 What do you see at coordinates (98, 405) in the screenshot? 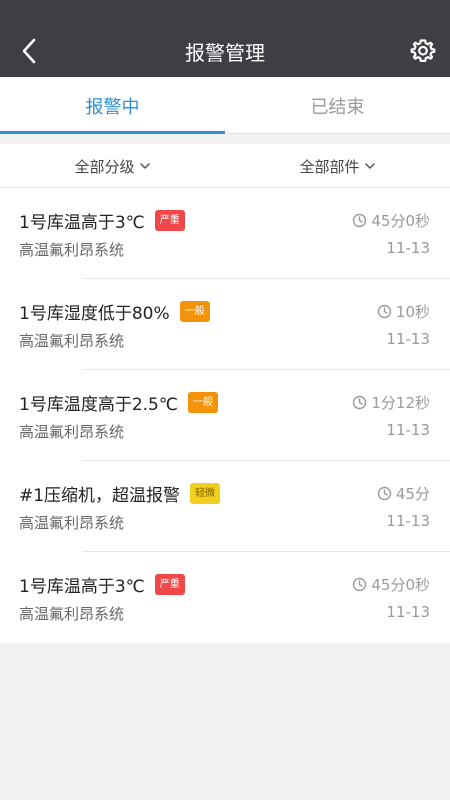
I see `alarm-title: 1号库温度高于2.5℃` at bounding box center [98, 405].